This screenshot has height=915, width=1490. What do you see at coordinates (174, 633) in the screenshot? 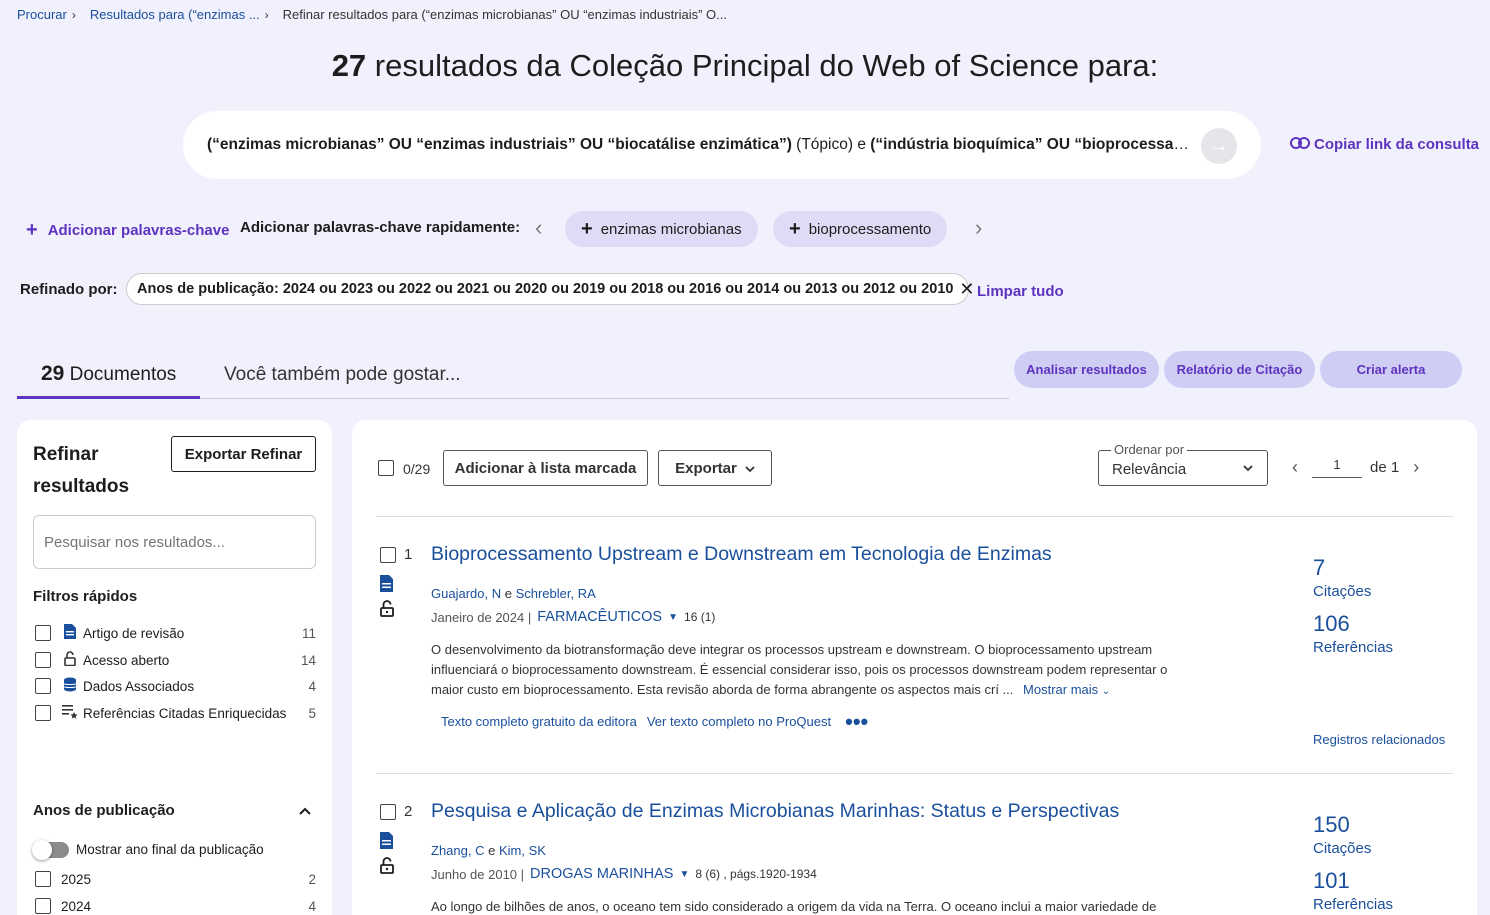
I see `quick-filter-review: Artigo de revisão 11` at bounding box center [174, 633].